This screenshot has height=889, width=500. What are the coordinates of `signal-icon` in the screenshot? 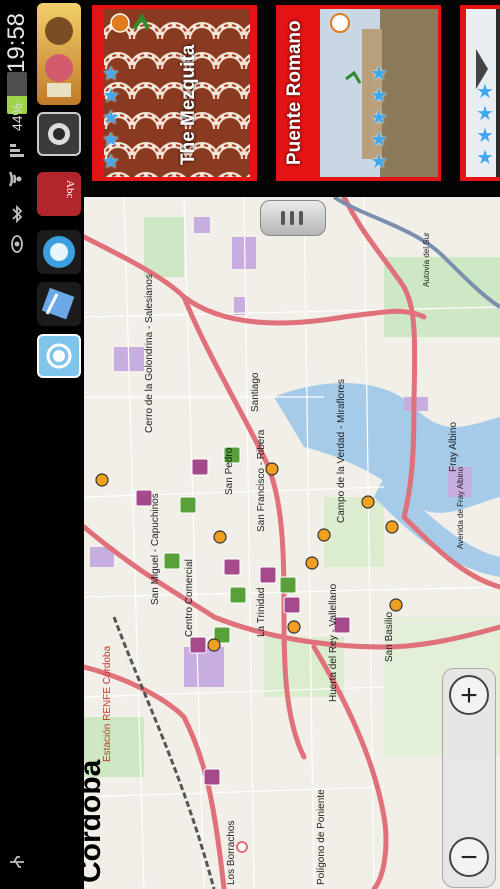 It's located at (17, 150).